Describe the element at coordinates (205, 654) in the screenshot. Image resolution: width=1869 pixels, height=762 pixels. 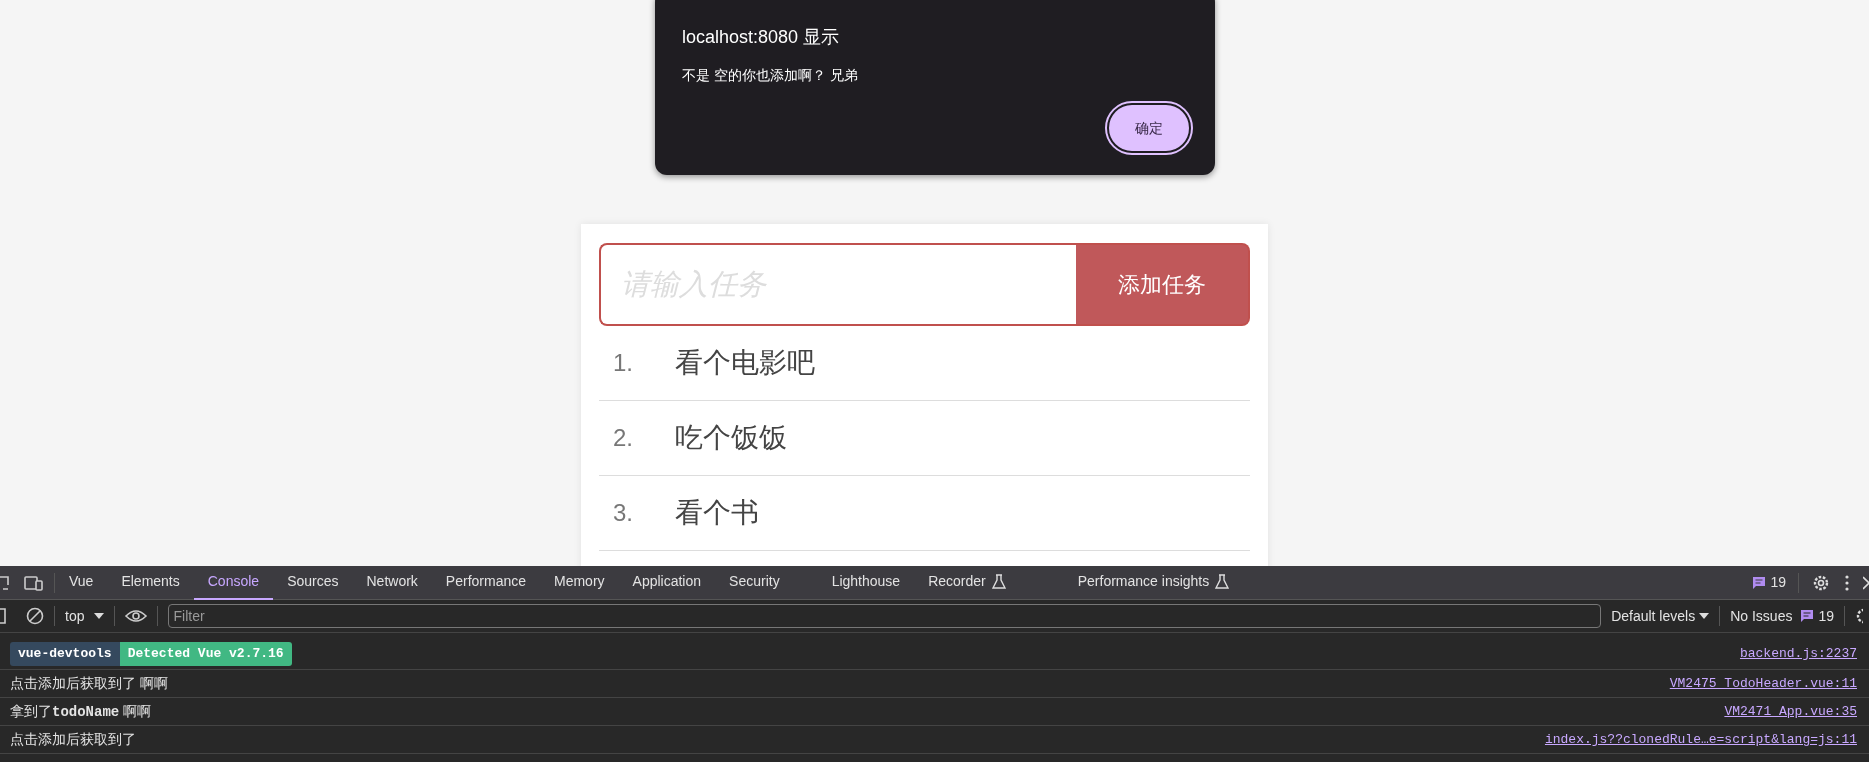
I see `console-badge: Detected Vue v2.7.16` at that location.